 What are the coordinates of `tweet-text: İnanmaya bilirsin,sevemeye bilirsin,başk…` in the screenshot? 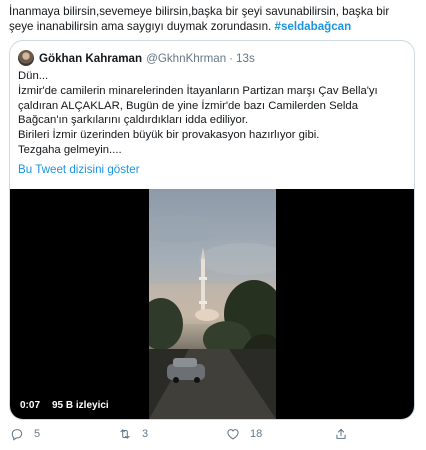 It's located at (214, 19).